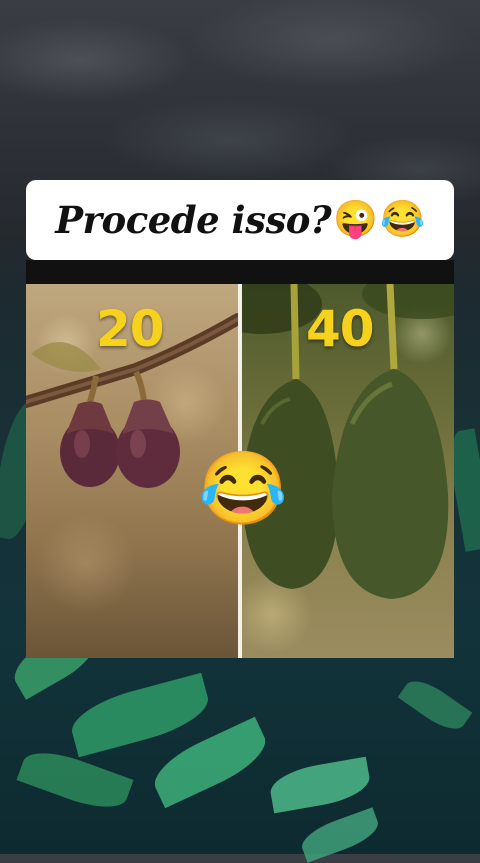  Describe the element at coordinates (340, 329) in the screenshot. I see `right-number: 40` at that location.